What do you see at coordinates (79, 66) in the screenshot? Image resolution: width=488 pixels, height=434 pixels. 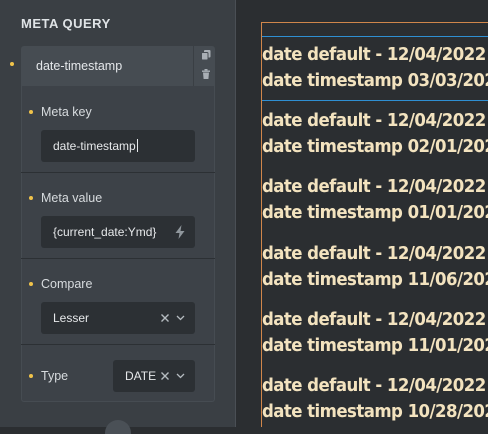 I see `repeater-item-label: date-timestamp` at bounding box center [79, 66].